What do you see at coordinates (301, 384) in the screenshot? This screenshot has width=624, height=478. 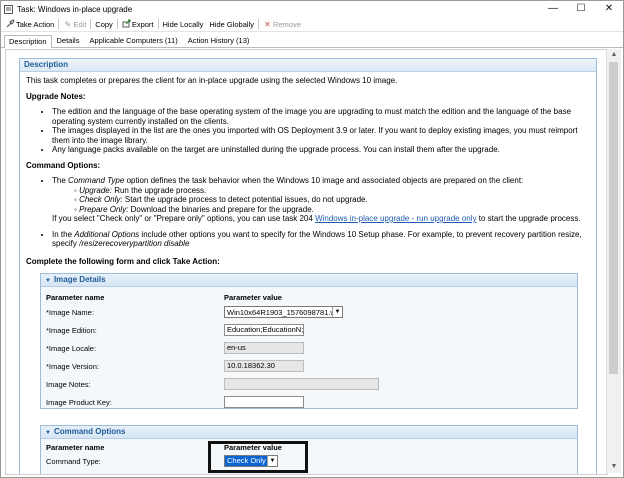 I see `image-notes-field` at bounding box center [301, 384].